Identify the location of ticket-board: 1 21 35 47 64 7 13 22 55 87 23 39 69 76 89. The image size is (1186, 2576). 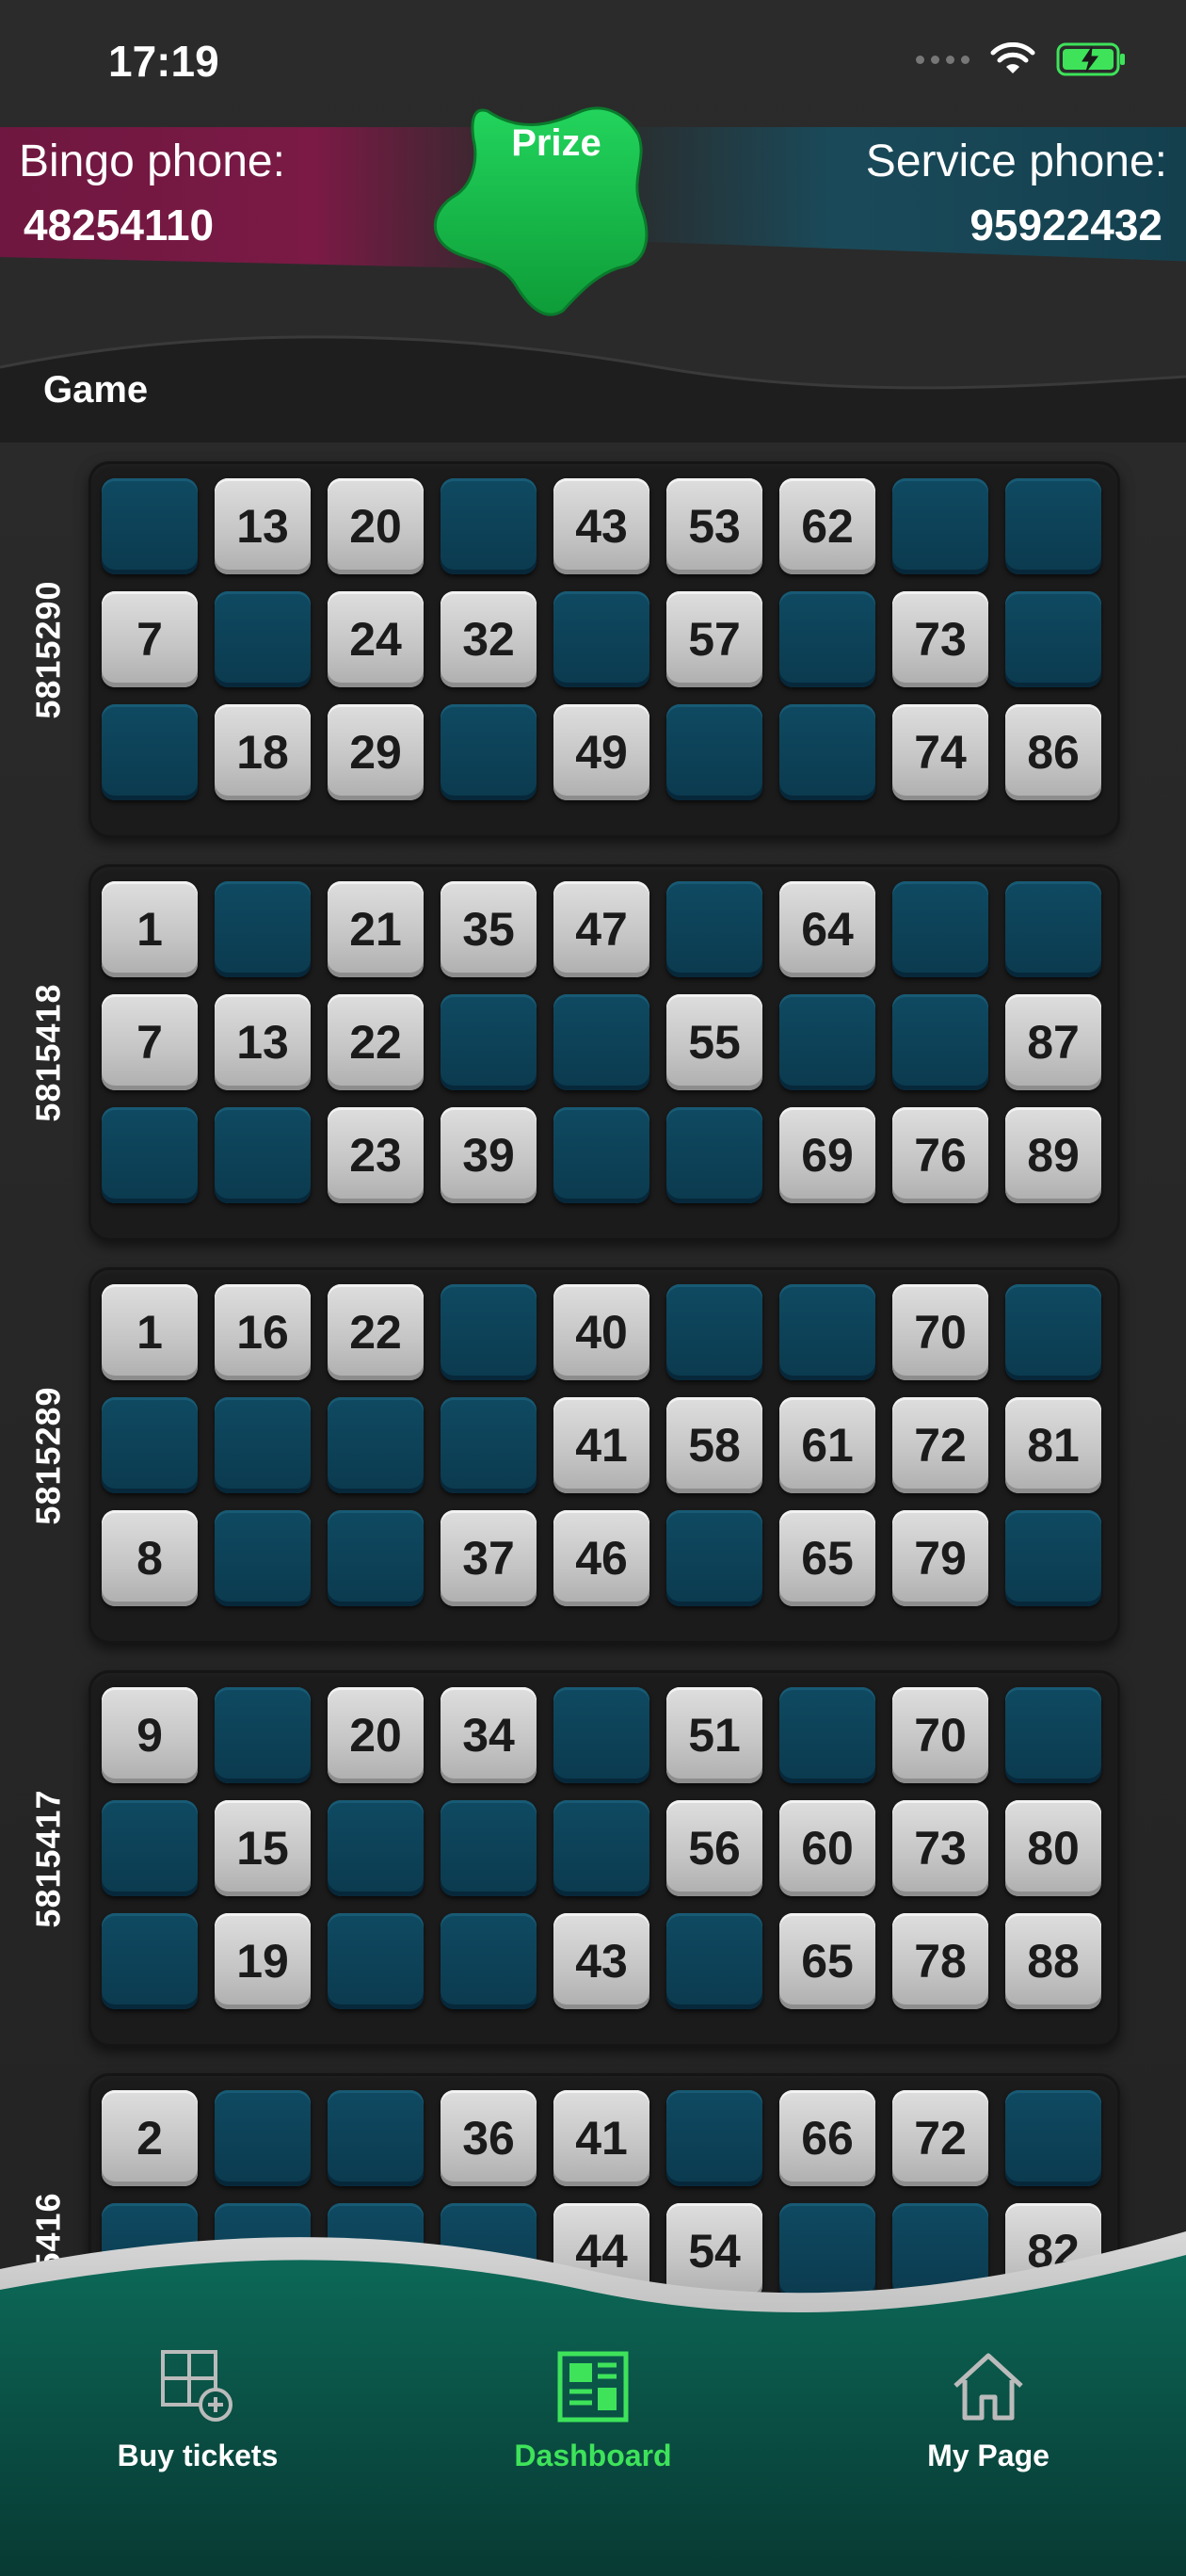
(604, 1052).